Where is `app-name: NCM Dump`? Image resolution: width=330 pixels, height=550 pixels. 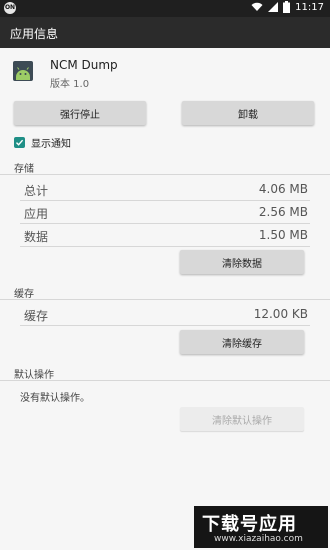 app-name: NCM Dump is located at coordinates (84, 65).